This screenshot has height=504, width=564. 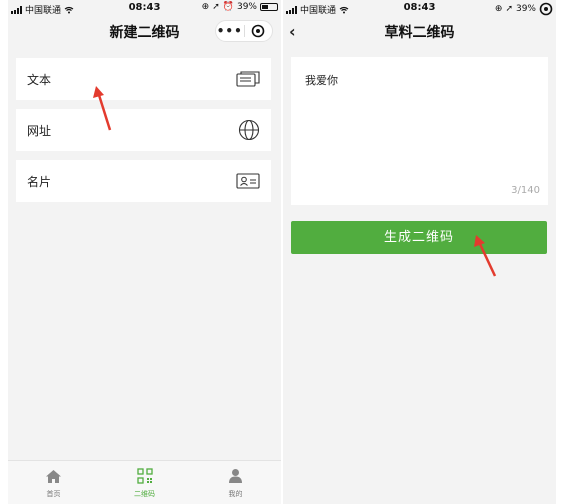 I want to click on contact-card-icon, so click(x=248, y=181).